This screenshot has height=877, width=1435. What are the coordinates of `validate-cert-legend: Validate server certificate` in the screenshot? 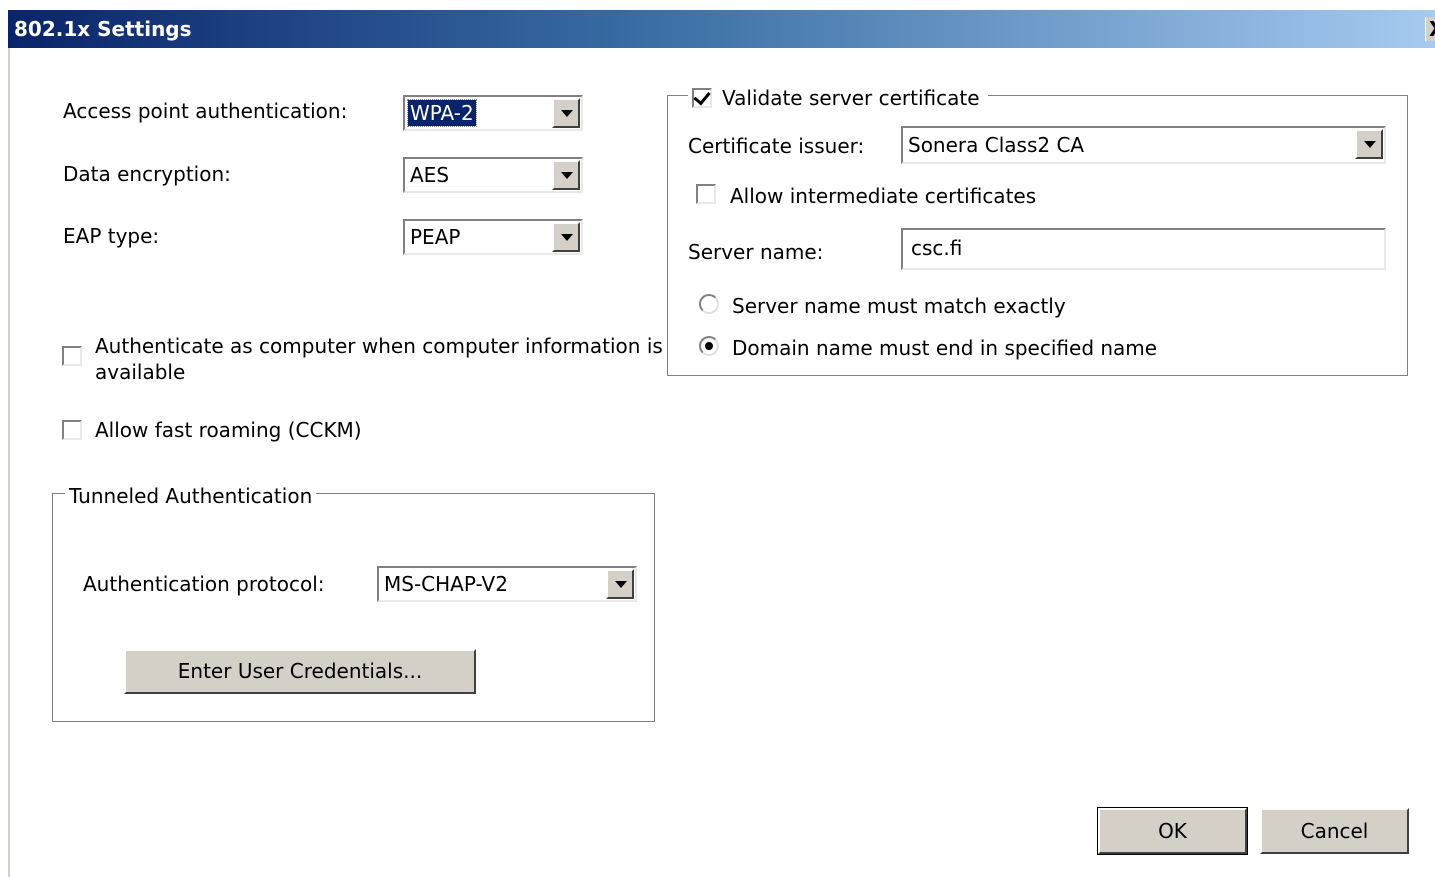 It's located at (838, 98).